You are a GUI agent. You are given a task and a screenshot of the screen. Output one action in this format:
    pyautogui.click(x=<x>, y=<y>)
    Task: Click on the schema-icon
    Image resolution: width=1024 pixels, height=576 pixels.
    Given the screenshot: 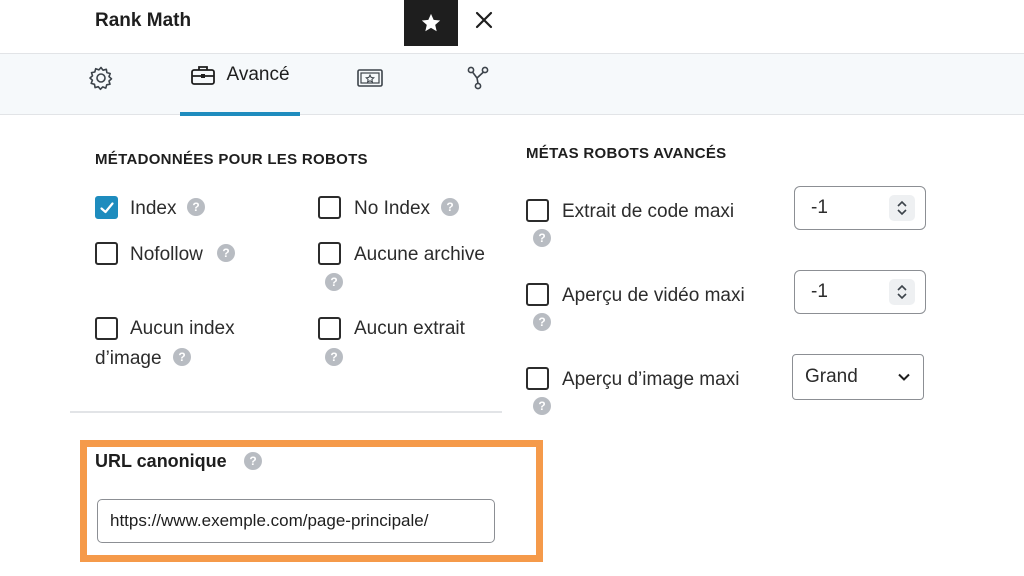 What is the action you would take?
    pyautogui.click(x=370, y=78)
    